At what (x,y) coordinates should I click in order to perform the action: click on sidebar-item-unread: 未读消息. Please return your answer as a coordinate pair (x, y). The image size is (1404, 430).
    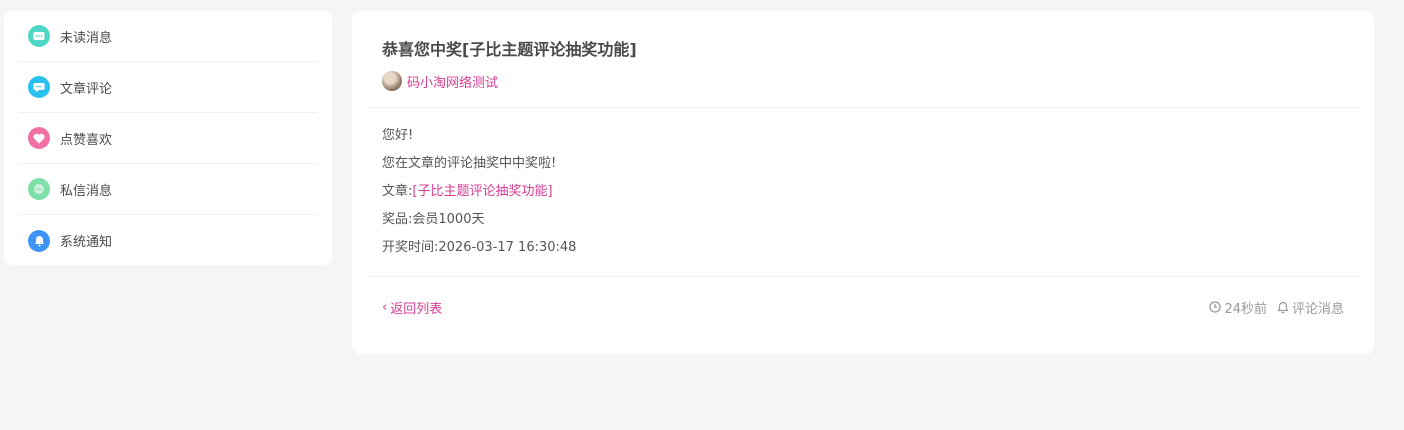
    Looking at the image, I should click on (168, 36).